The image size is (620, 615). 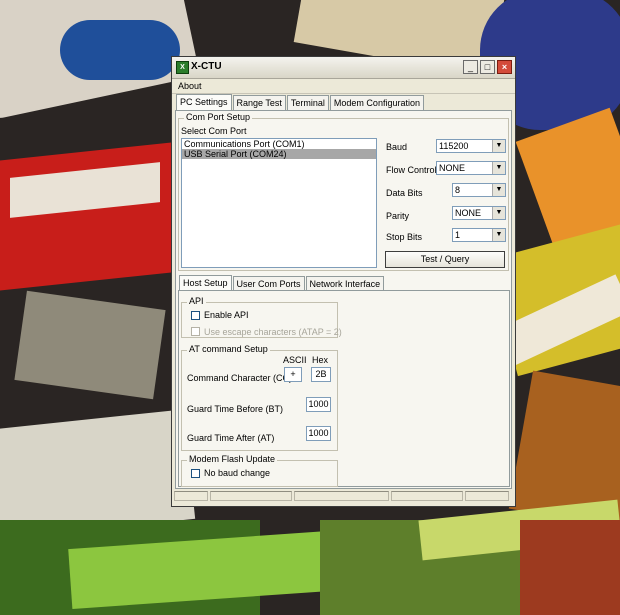 What do you see at coordinates (232, 459) in the screenshot?
I see `modem-flash-update-label: Modem Flash Update` at bounding box center [232, 459].